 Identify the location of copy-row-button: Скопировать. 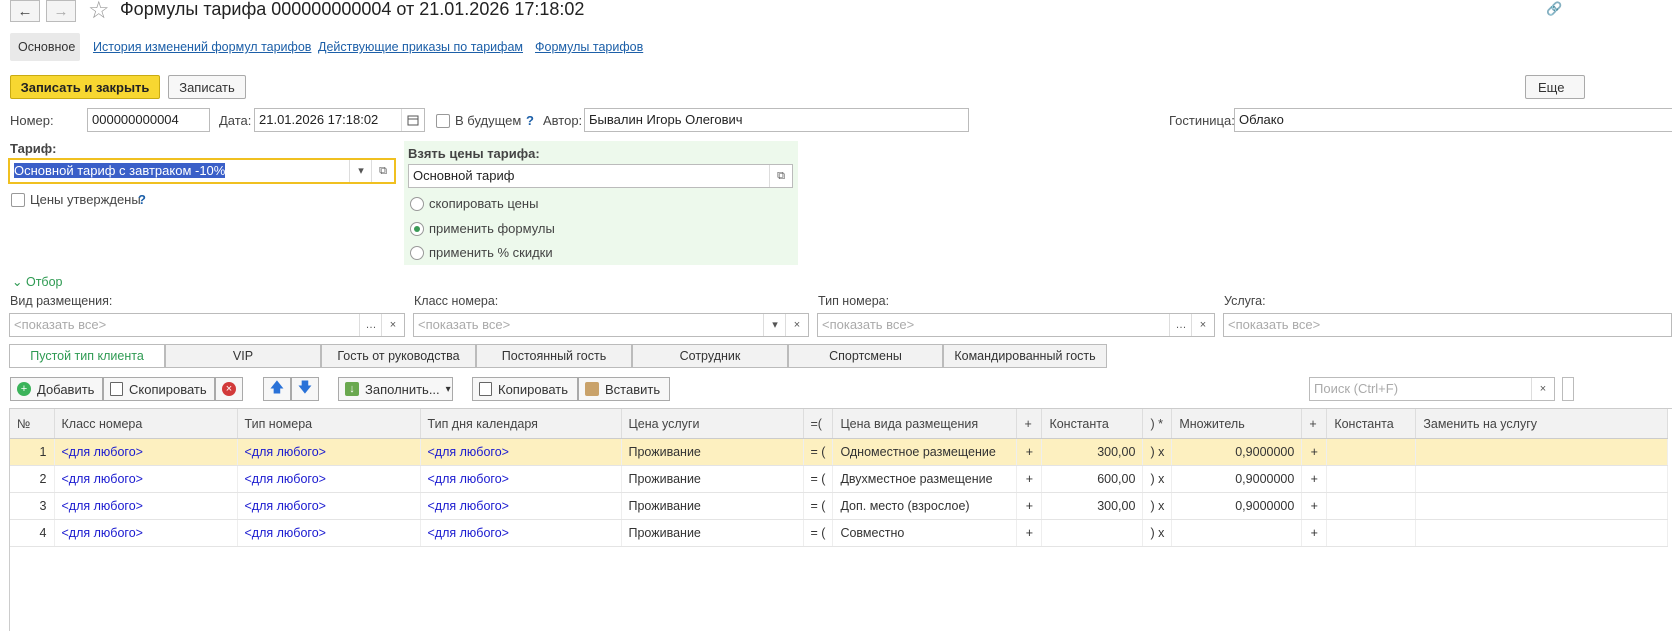
(159, 389).